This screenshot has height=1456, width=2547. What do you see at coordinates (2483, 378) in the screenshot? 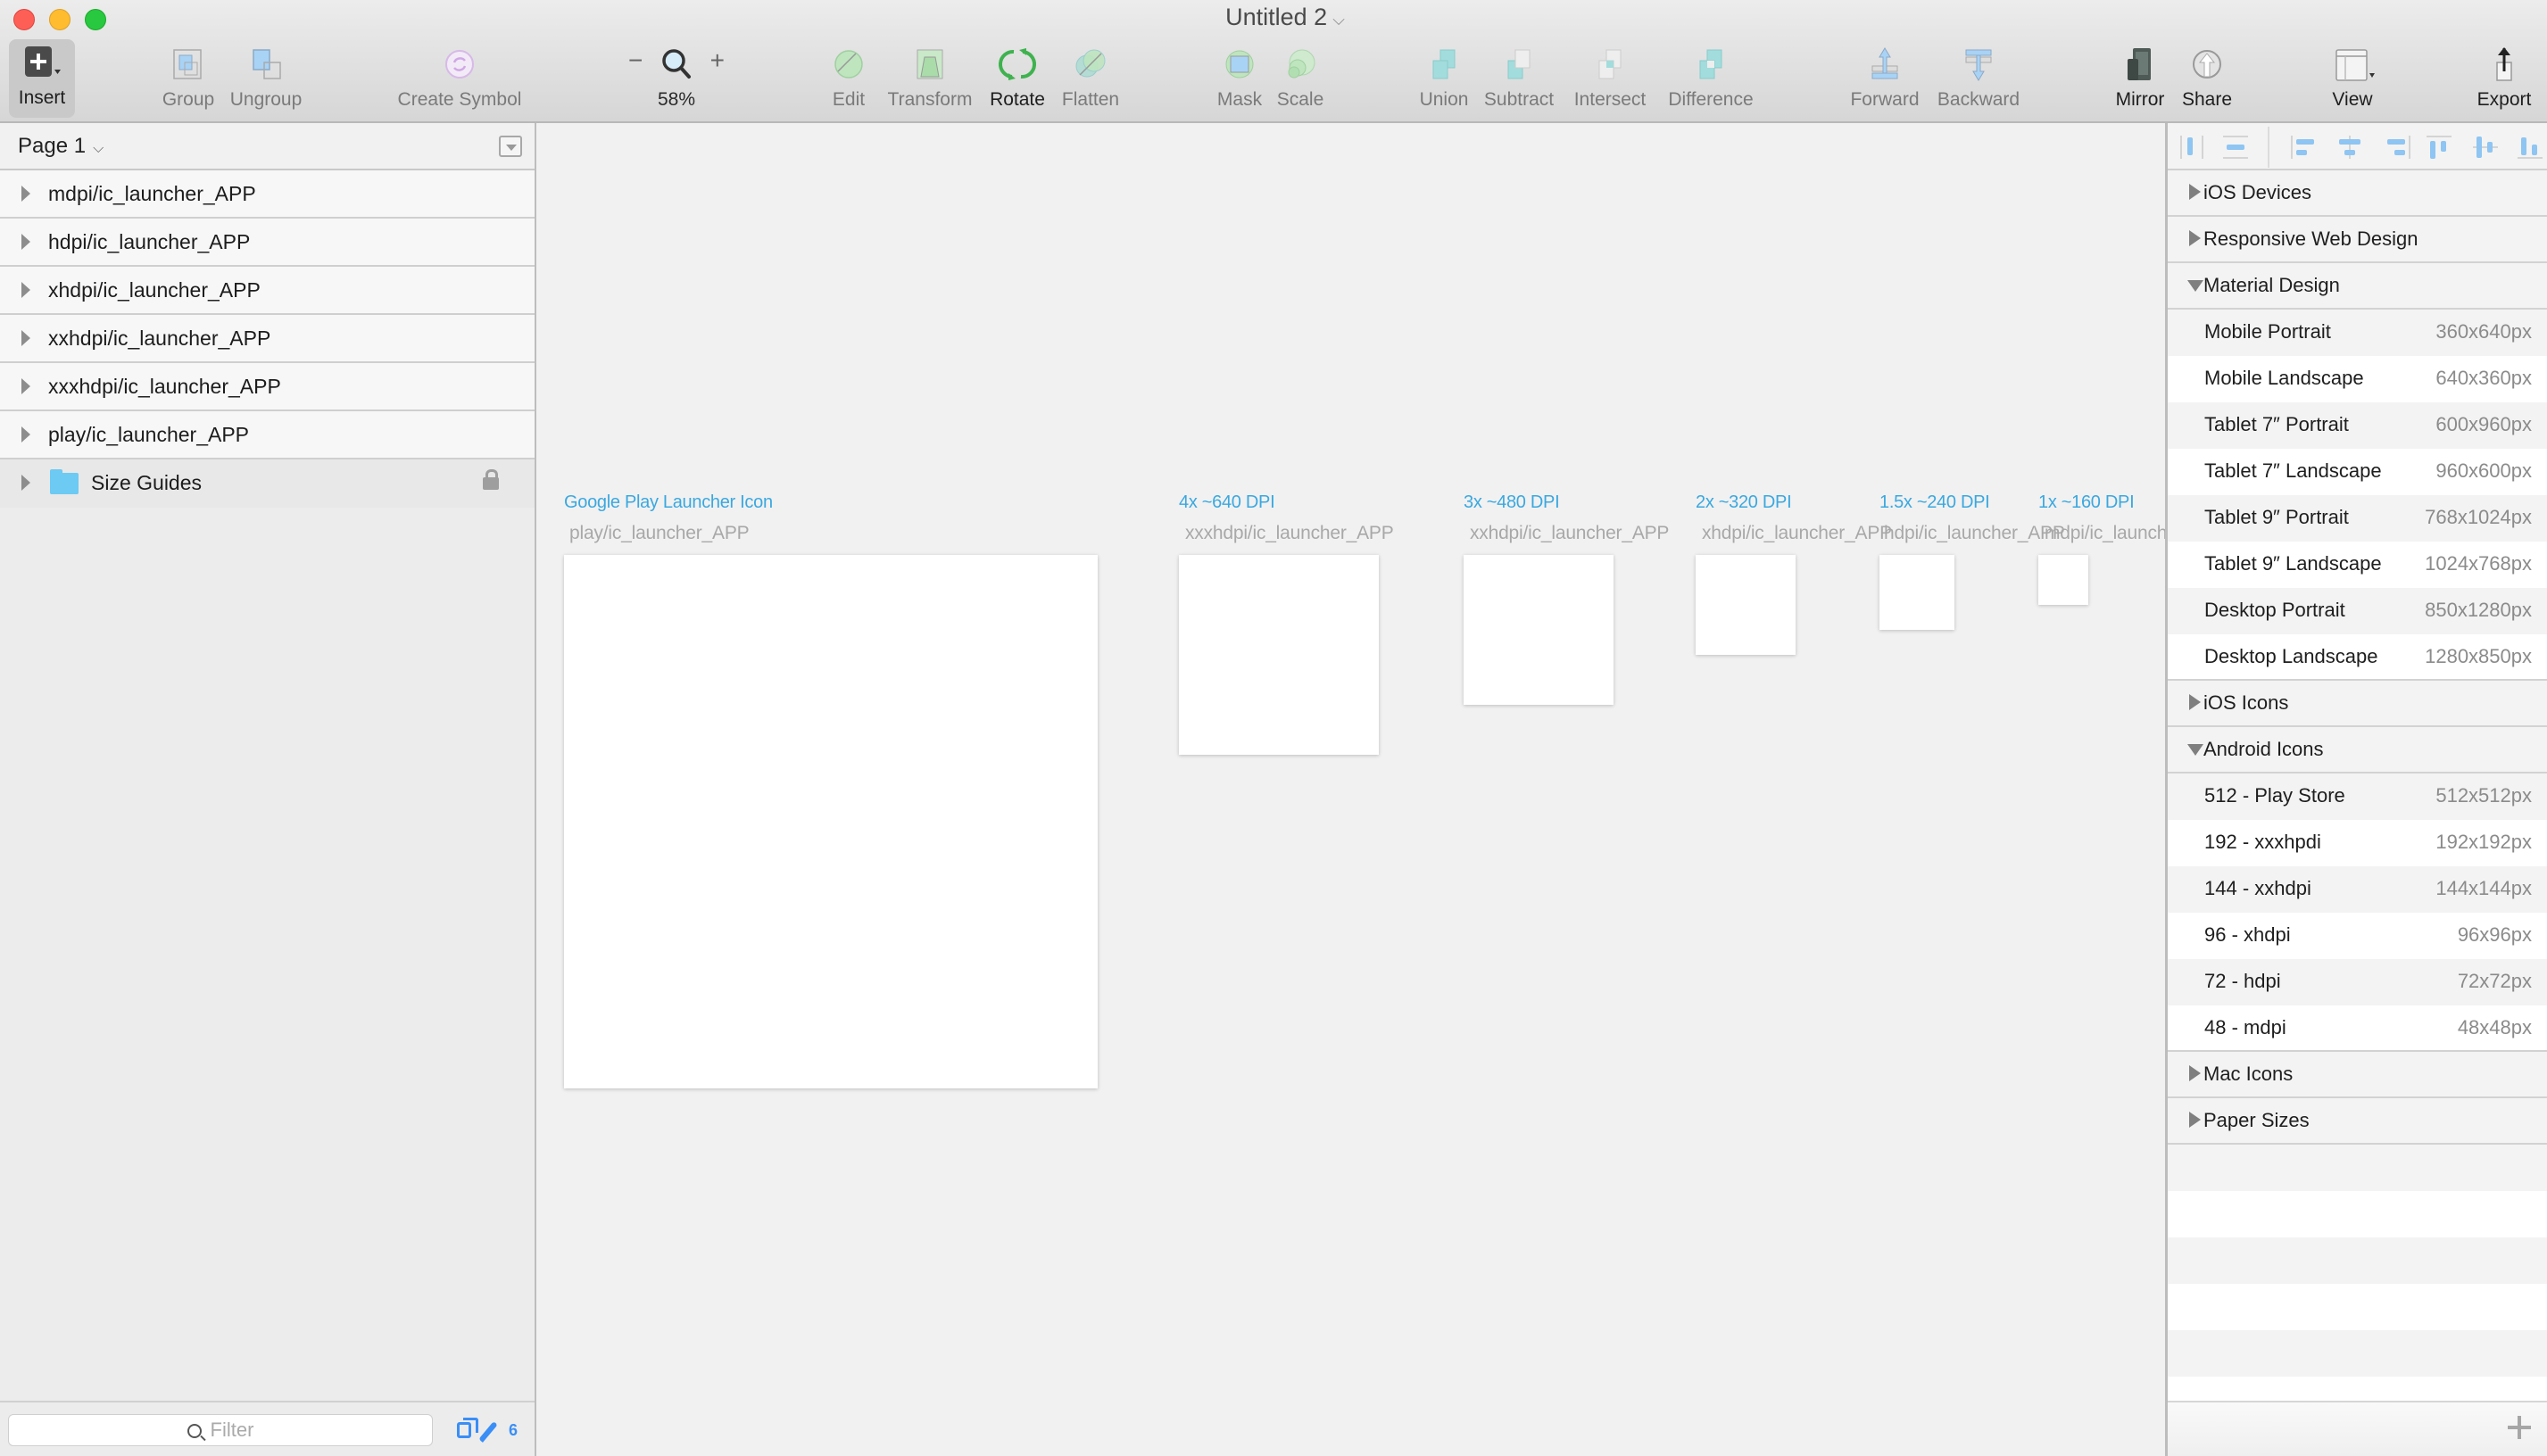
I see `preset-size: 640x360px` at bounding box center [2483, 378].